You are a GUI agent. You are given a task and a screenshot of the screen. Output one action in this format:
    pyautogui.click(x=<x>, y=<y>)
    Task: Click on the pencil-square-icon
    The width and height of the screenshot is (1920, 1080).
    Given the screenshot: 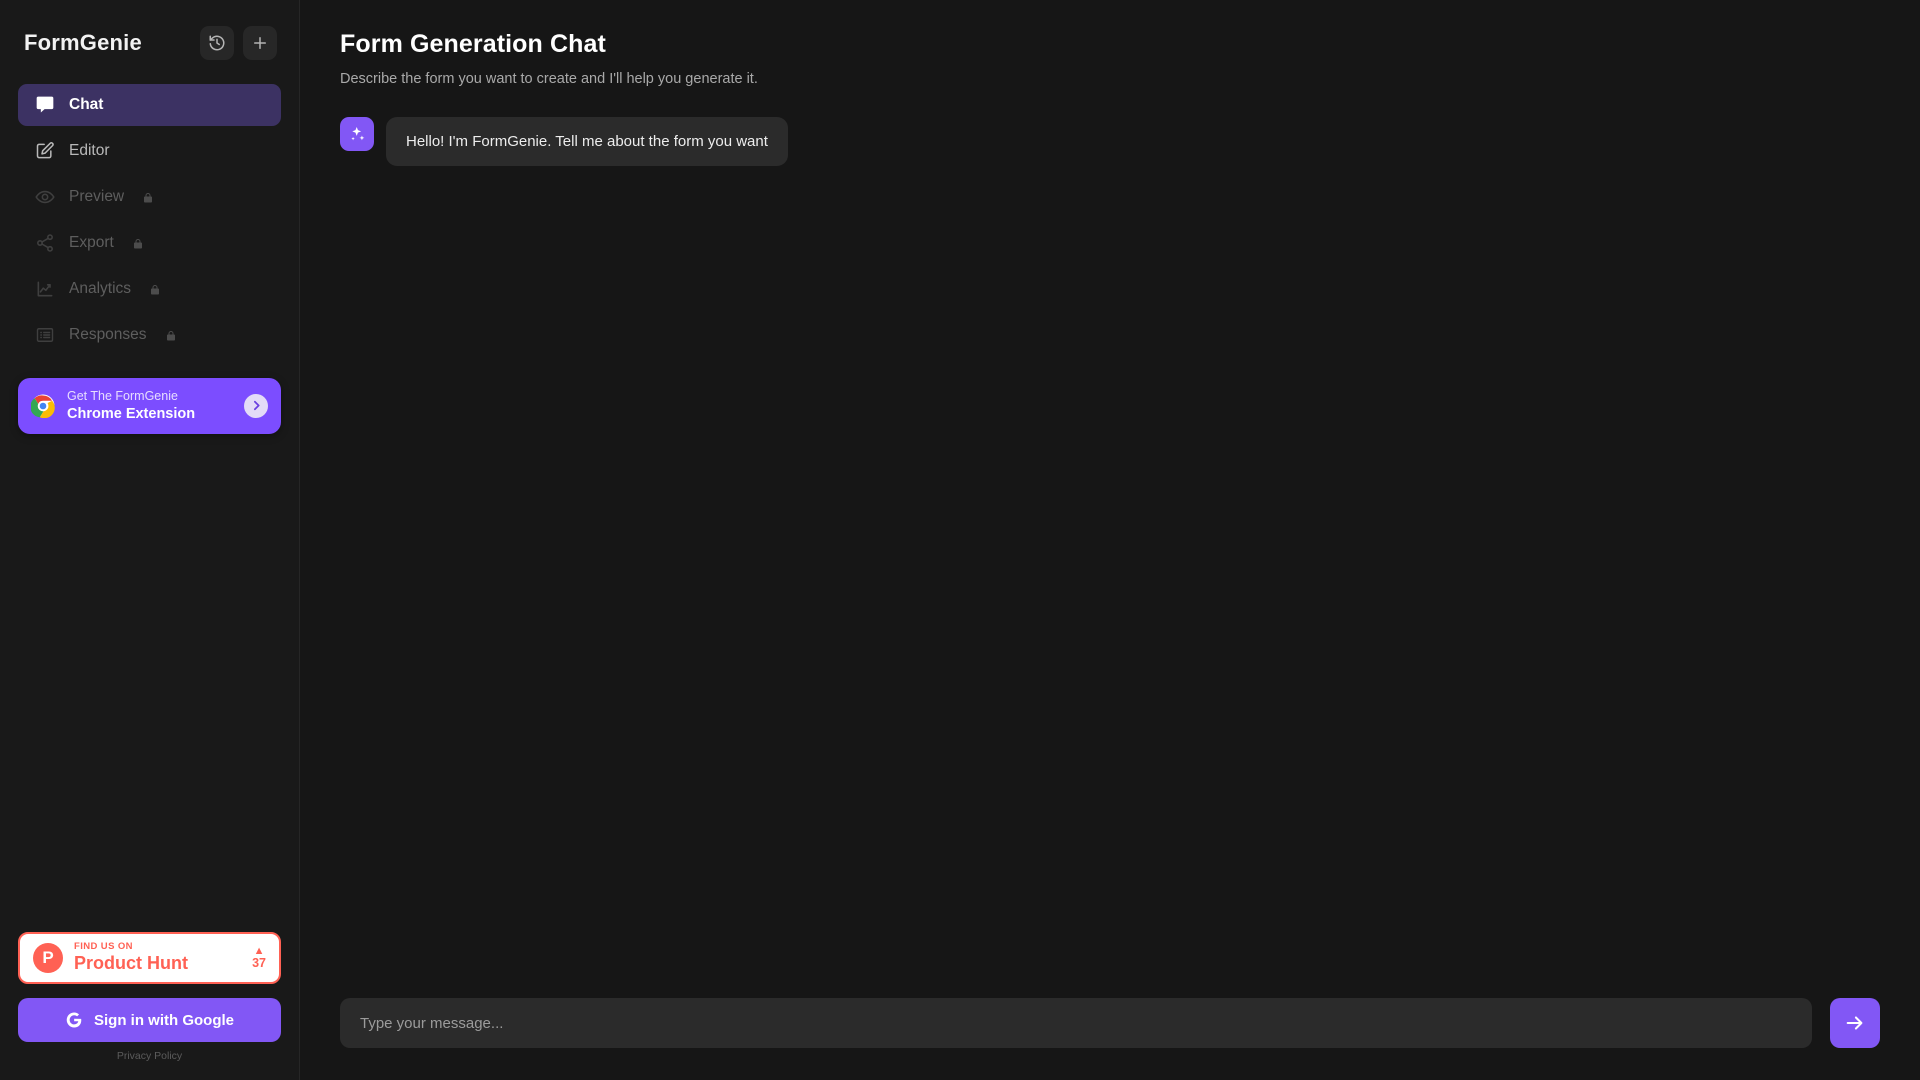 What is the action you would take?
    pyautogui.click(x=45, y=151)
    